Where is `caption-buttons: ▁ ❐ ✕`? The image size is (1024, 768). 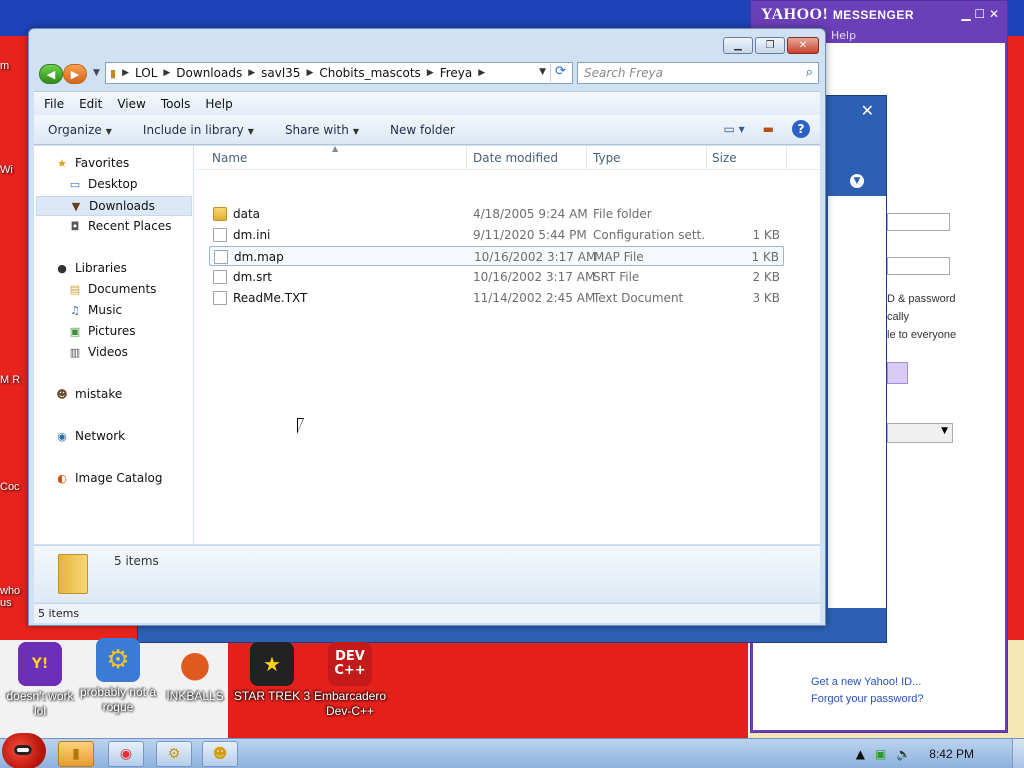
caption-buttons: ▁ ❐ ✕ is located at coordinates (771, 45).